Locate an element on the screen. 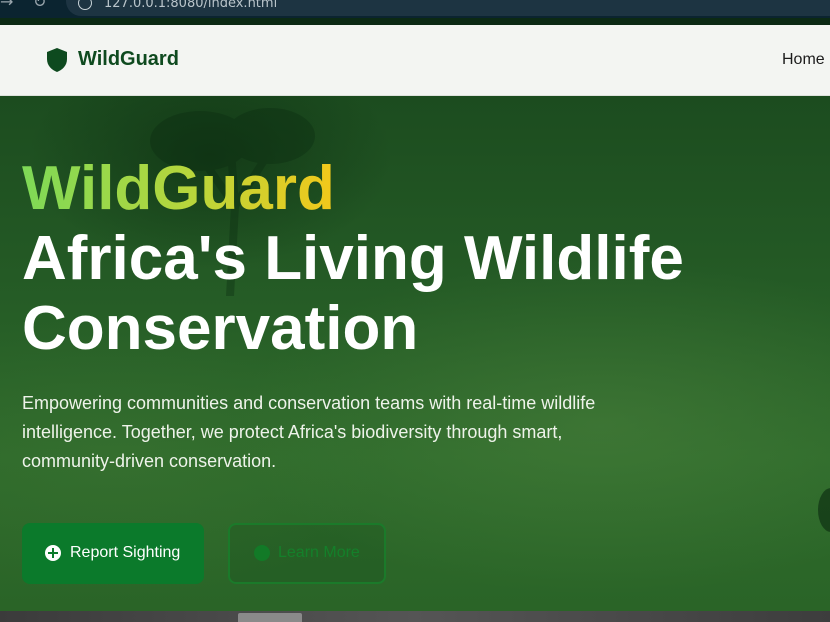 The width and height of the screenshot is (830, 622). site-header: WildGuard Home is located at coordinates (415, 60).